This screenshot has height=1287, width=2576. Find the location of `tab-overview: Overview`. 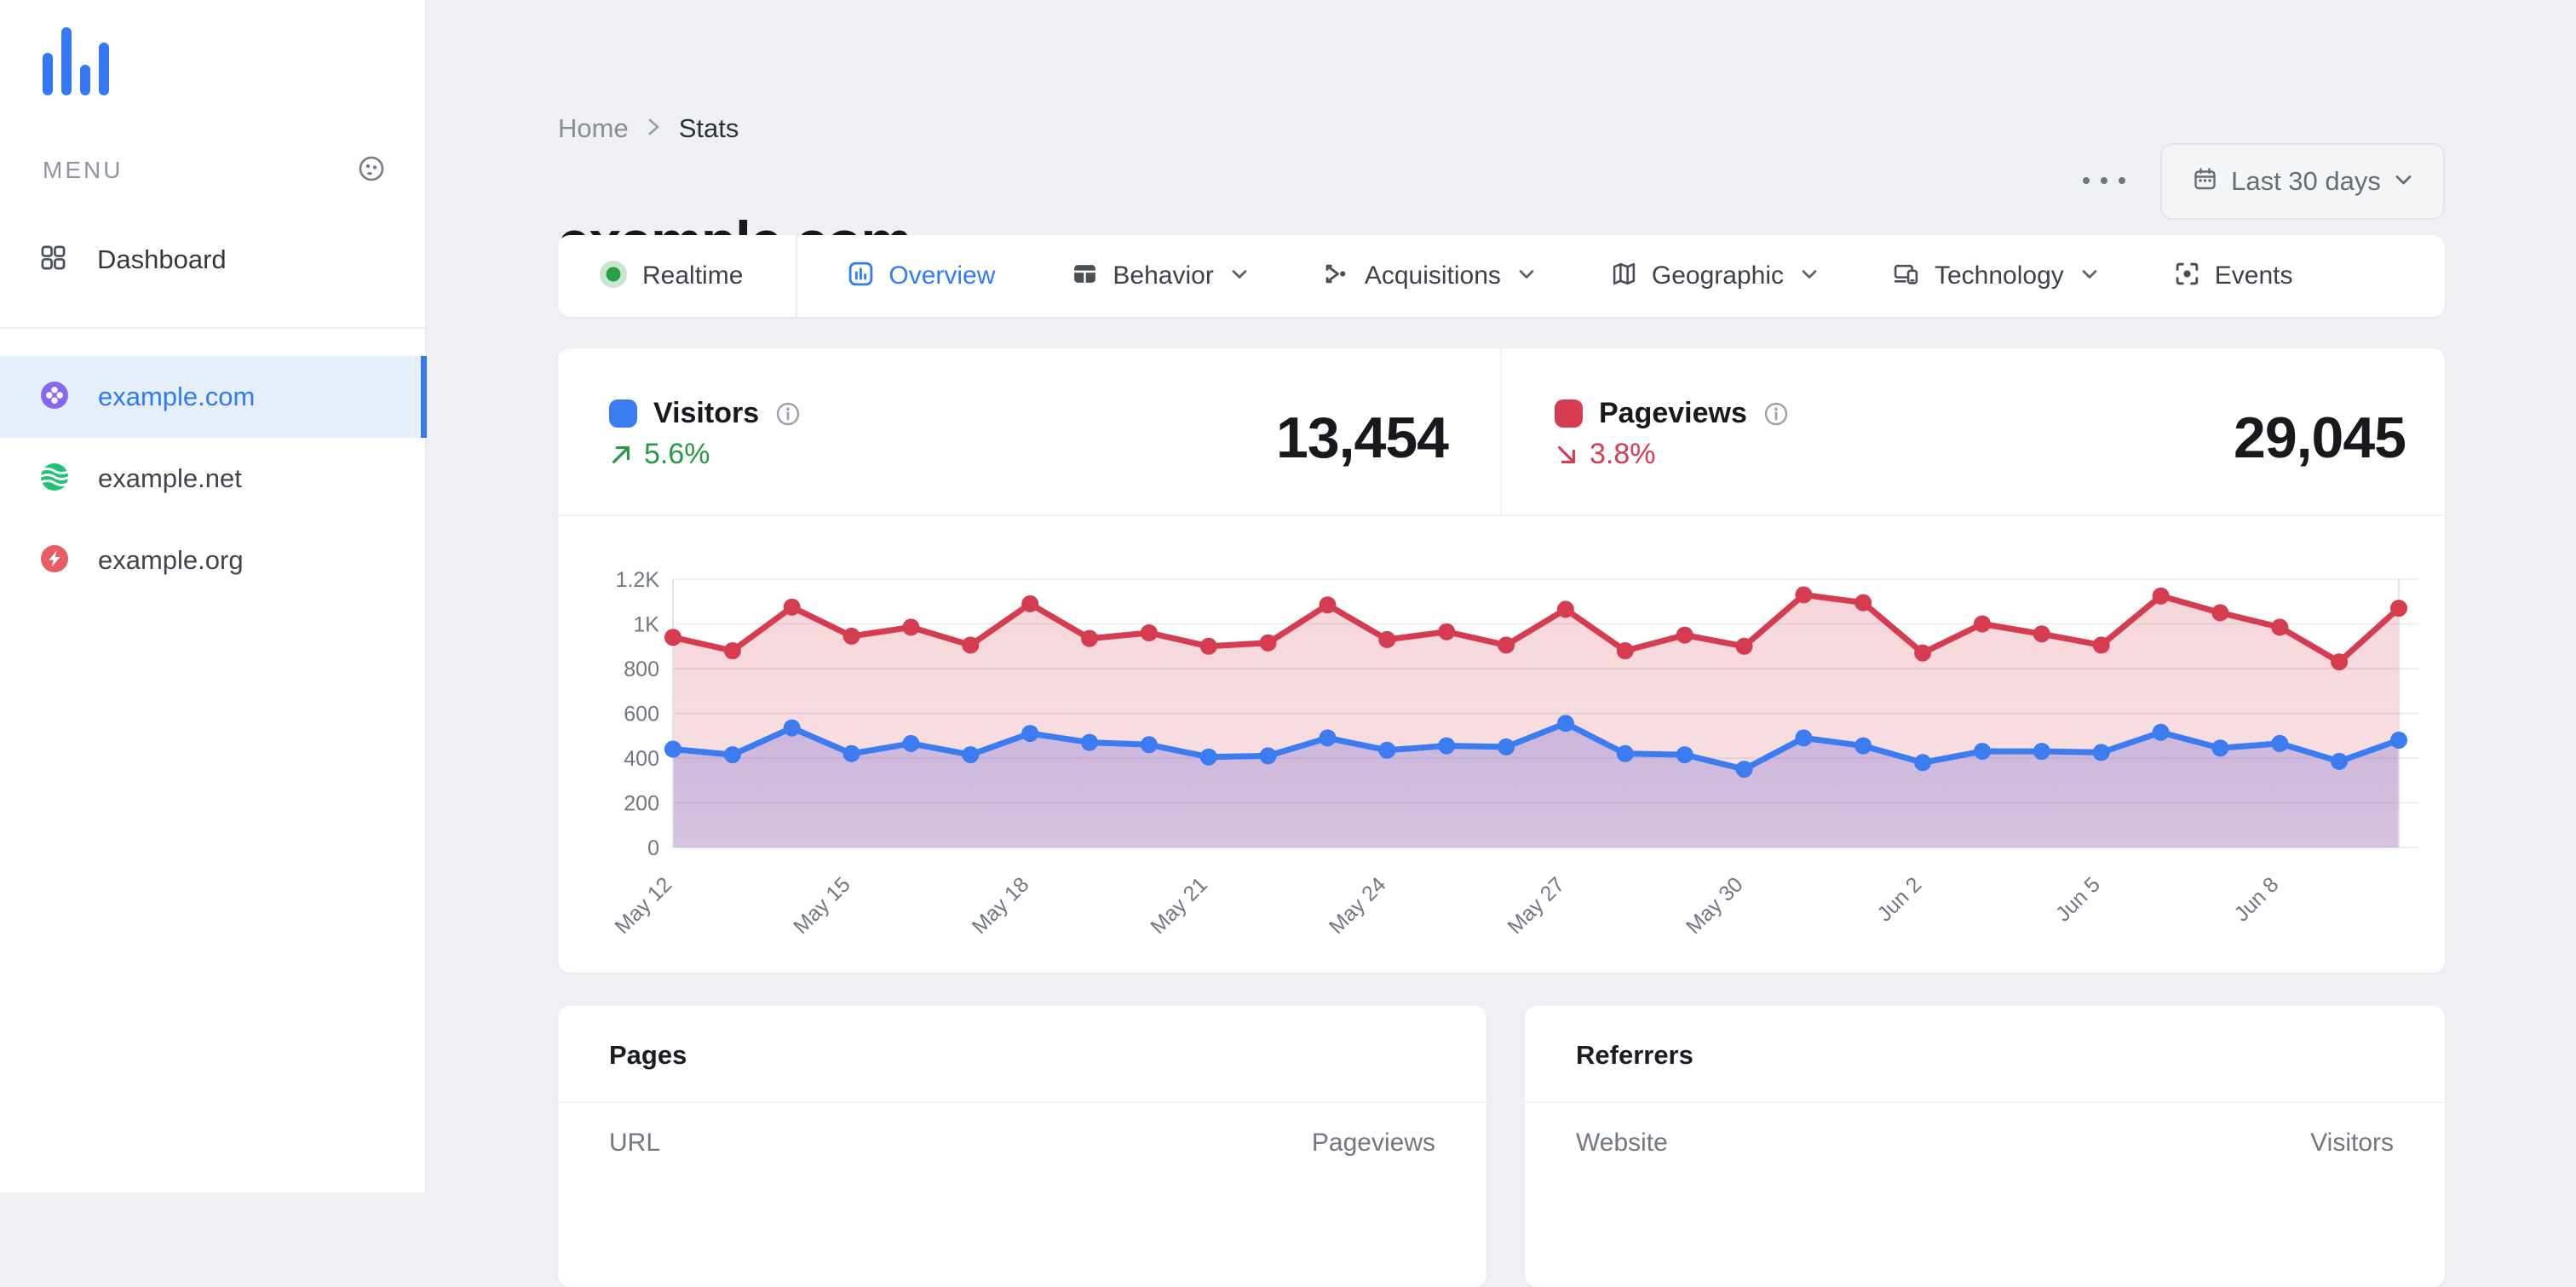

tab-overview: Overview is located at coordinates (922, 276).